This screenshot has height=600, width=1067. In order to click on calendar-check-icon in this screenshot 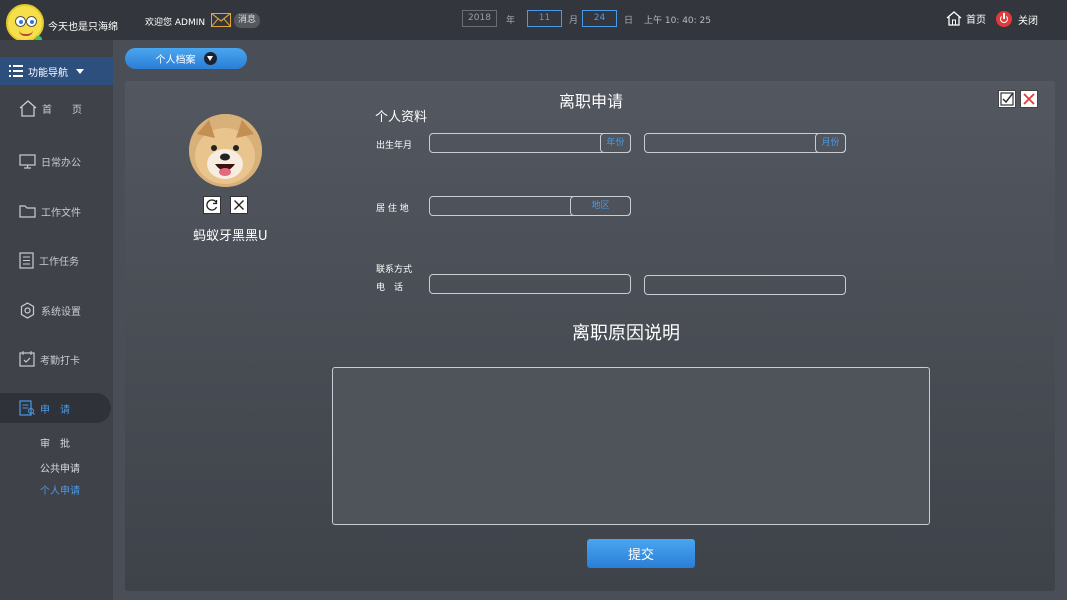, I will do `click(27, 359)`.